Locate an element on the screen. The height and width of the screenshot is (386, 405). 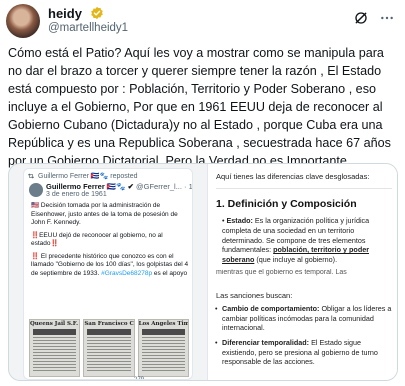
estado-label: Estado: is located at coordinates (239, 220).